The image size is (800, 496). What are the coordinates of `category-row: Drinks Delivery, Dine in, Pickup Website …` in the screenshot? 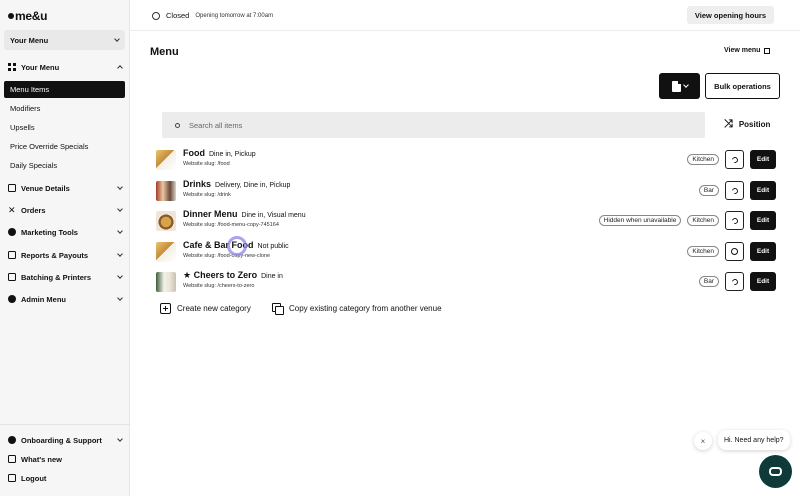 It's located at (466, 191).